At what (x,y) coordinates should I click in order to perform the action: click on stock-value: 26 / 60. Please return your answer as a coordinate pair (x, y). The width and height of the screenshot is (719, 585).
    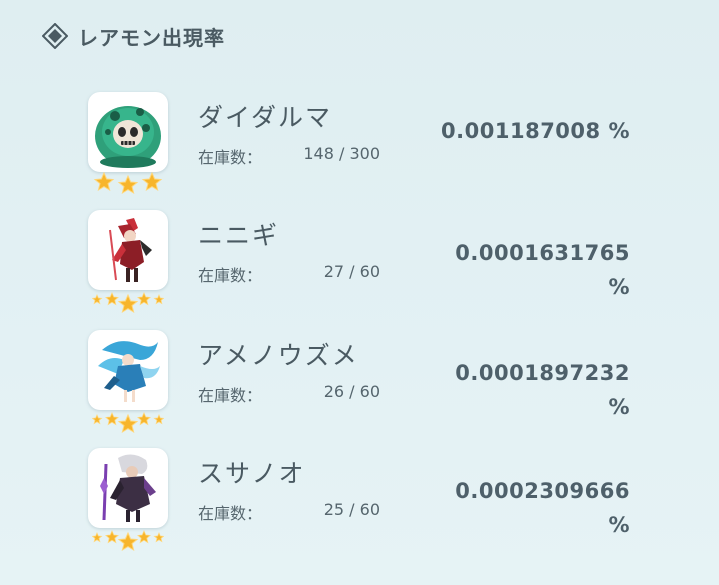
    Looking at the image, I should click on (351, 391).